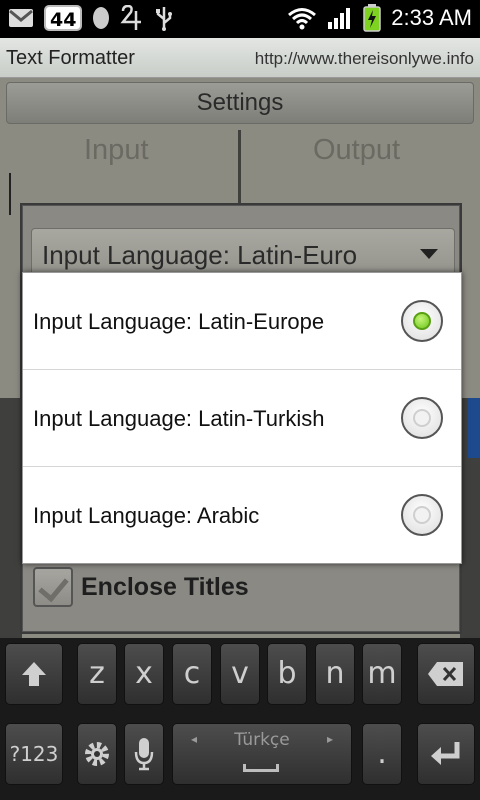  Describe the element at coordinates (287, 674) in the screenshot. I see `key-b: b` at that location.